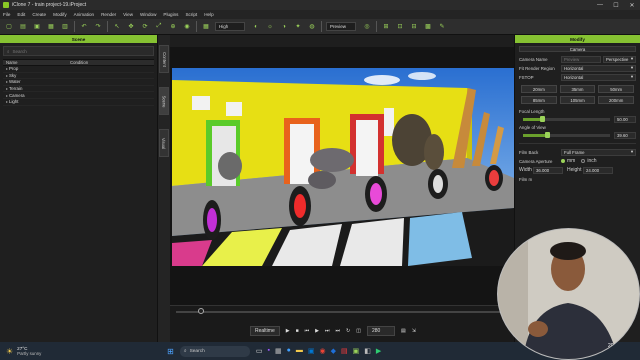  I want to click on next-key-icon: ⏭, so click(327, 331).